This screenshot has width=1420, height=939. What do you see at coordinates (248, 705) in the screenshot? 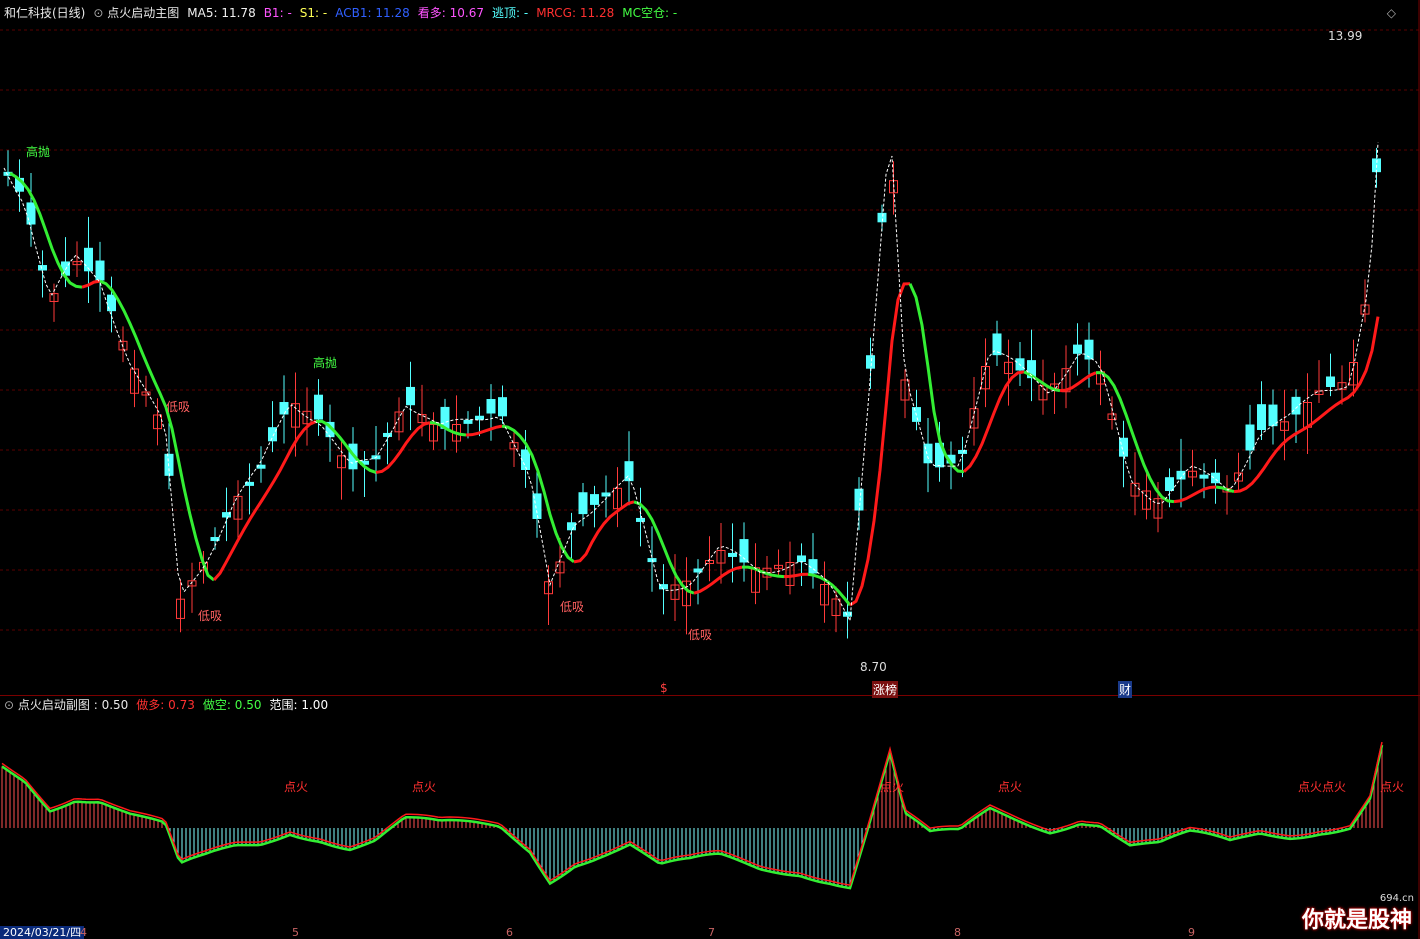
I see `zuokong-value: 0.50` at bounding box center [248, 705].